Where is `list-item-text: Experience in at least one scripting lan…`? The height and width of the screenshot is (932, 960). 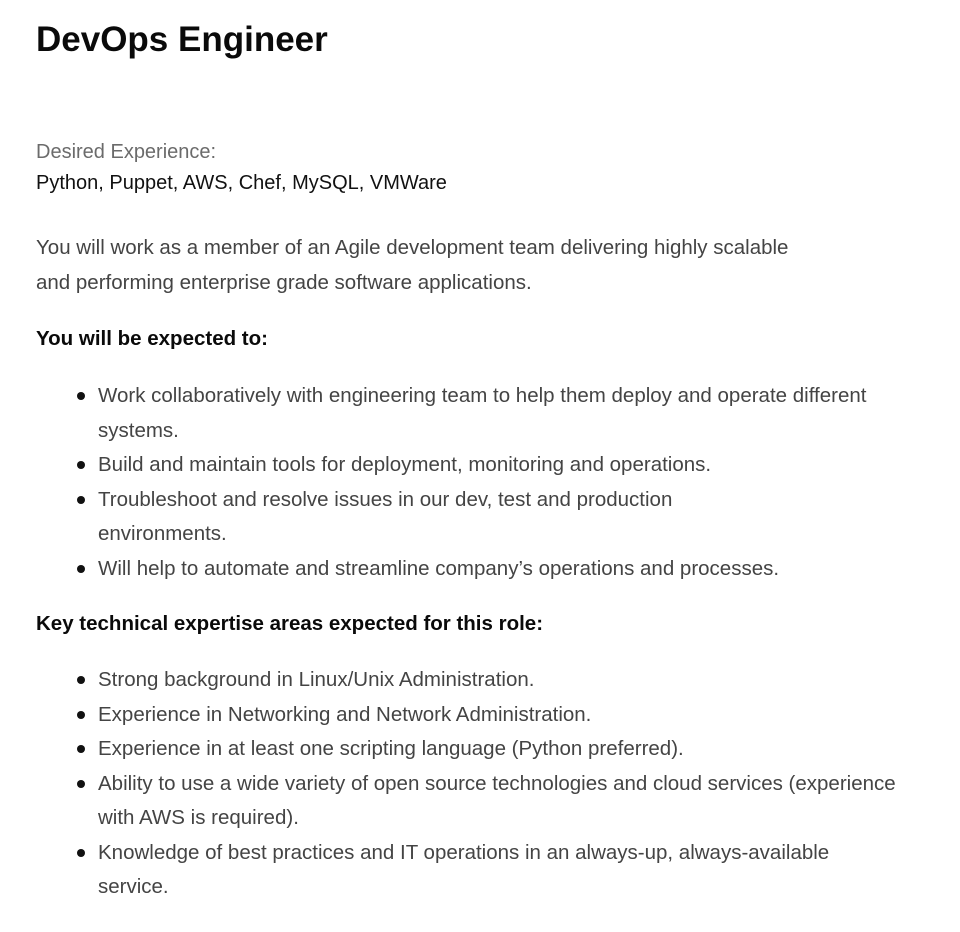
list-item-text: Experience in at least one scripting lan… is located at coordinates (391, 748).